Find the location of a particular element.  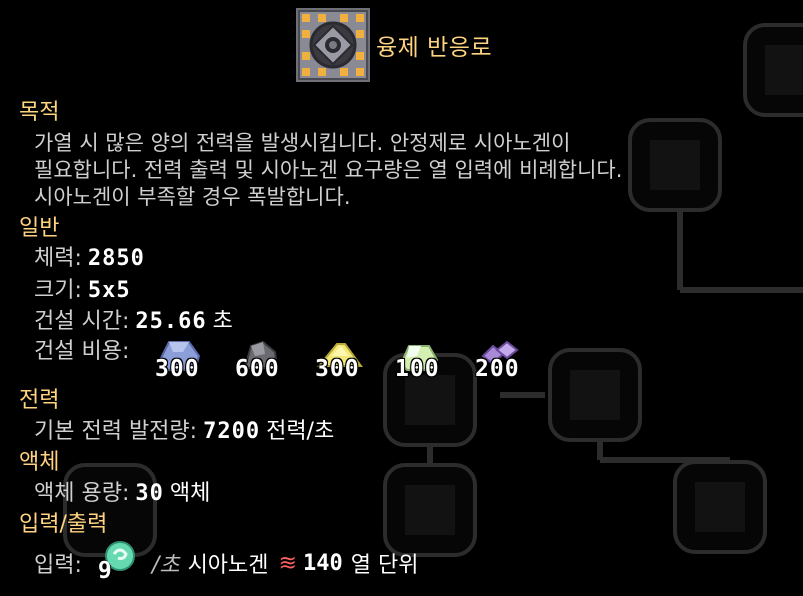

stat-liquid-value: 30 is located at coordinates (149, 493).